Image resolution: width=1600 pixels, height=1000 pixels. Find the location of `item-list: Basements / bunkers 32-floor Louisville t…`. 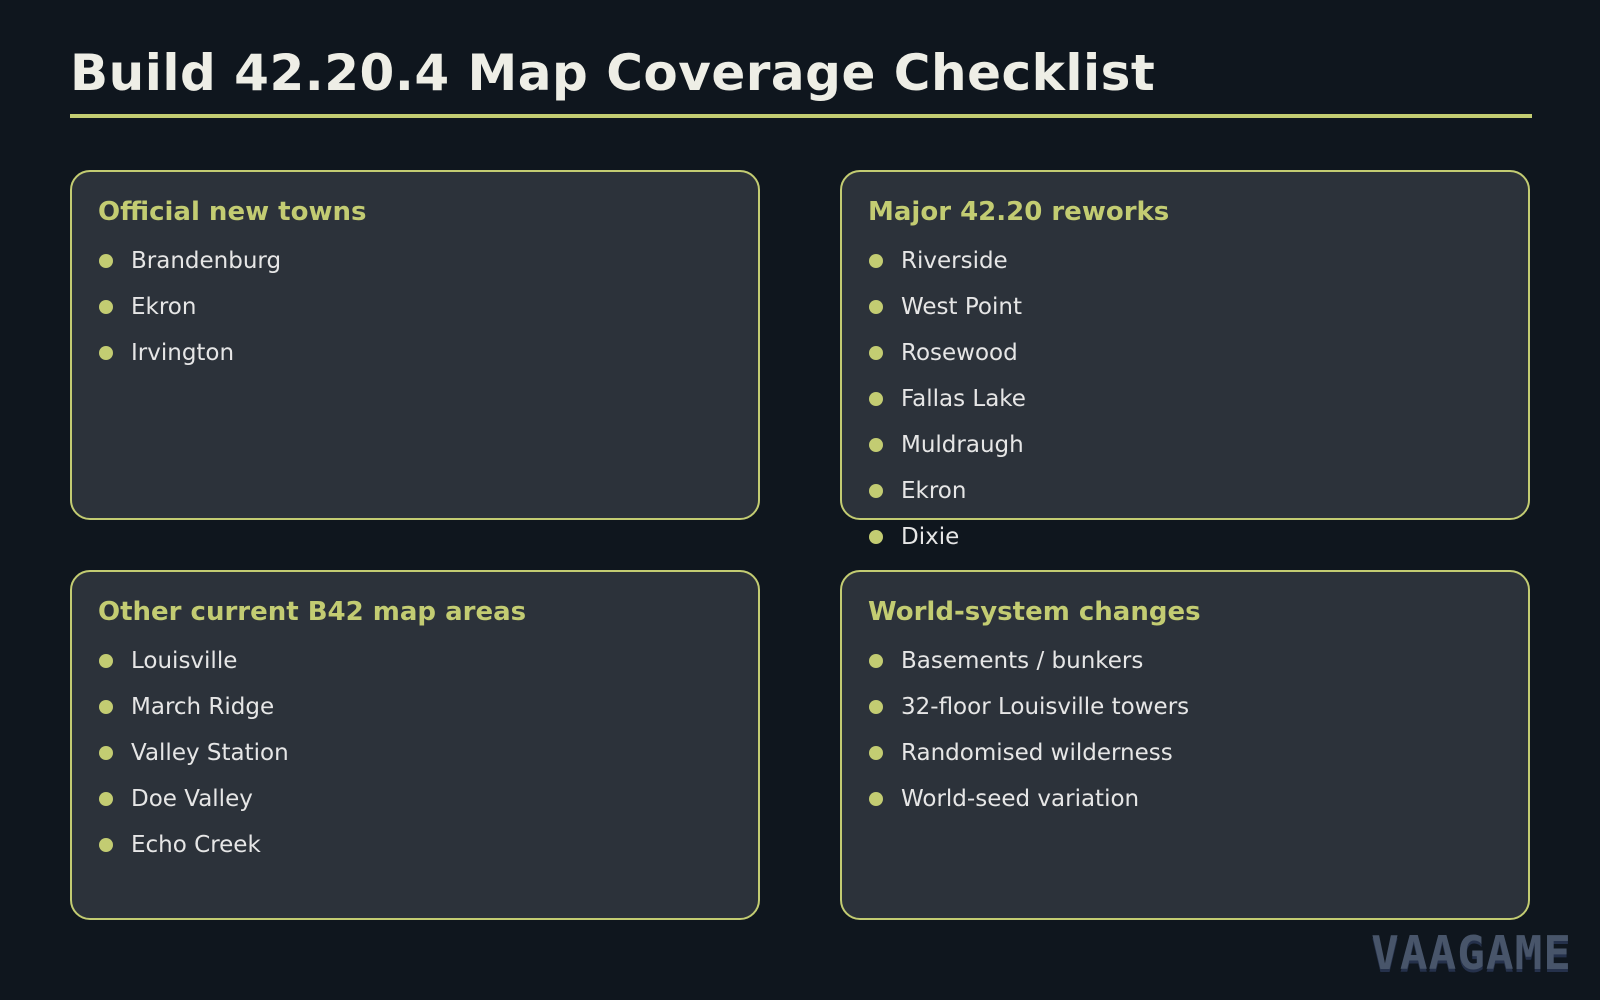

item-list: Basements / bunkers 32-floor Louisville t… is located at coordinates (1029, 730).